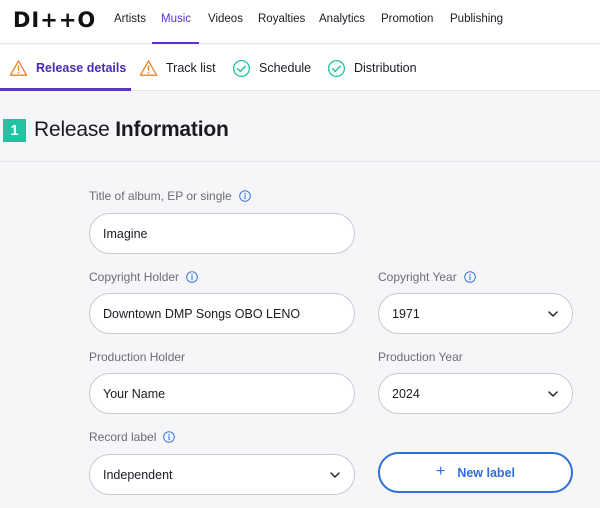 The width and height of the screenshot is (600, 508). What do you see at coordinates (385, 68) in the screenshot?
I see `step-label: Distribution` at bounding box center [385, 68].